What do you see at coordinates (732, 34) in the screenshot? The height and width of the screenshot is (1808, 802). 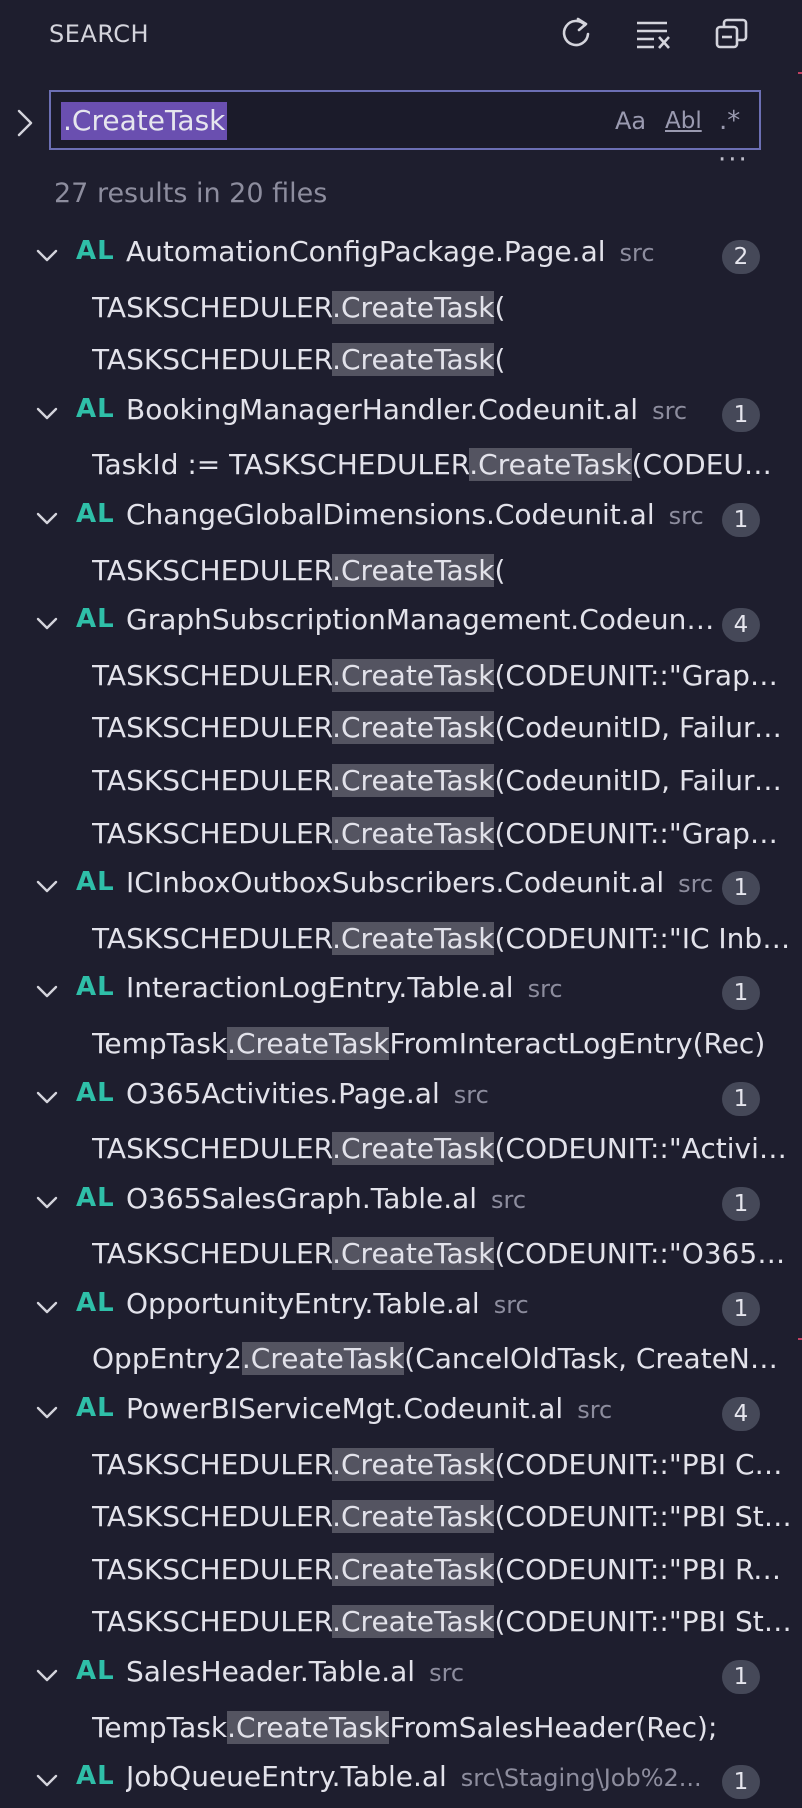 I see `collapse-all-icon` at bounding box center [732, 34].